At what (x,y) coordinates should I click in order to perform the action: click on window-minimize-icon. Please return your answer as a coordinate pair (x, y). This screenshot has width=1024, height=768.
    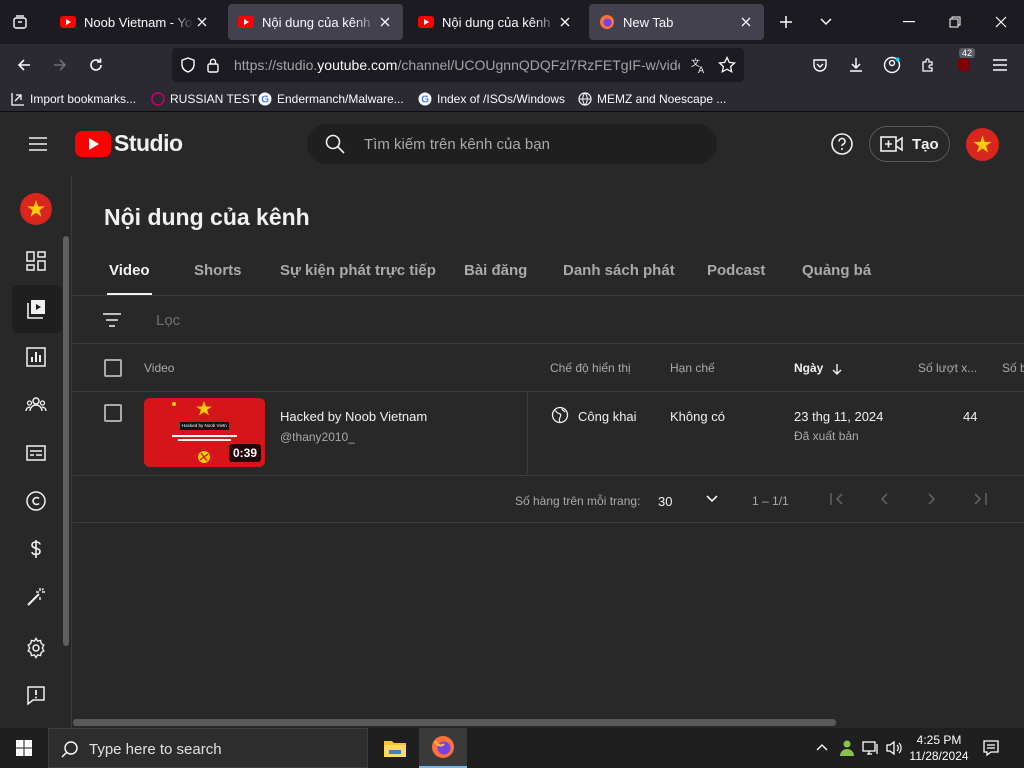
    Looking at the image, I should click on (909, 22).